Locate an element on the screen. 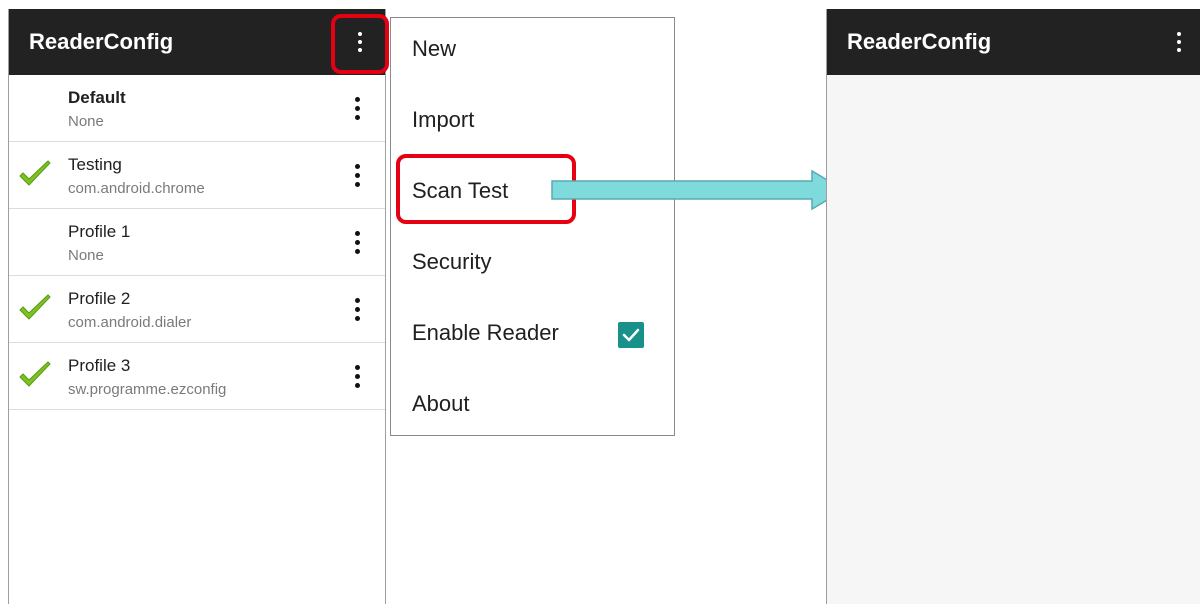  check-icon is located at coordinates (631, 335).